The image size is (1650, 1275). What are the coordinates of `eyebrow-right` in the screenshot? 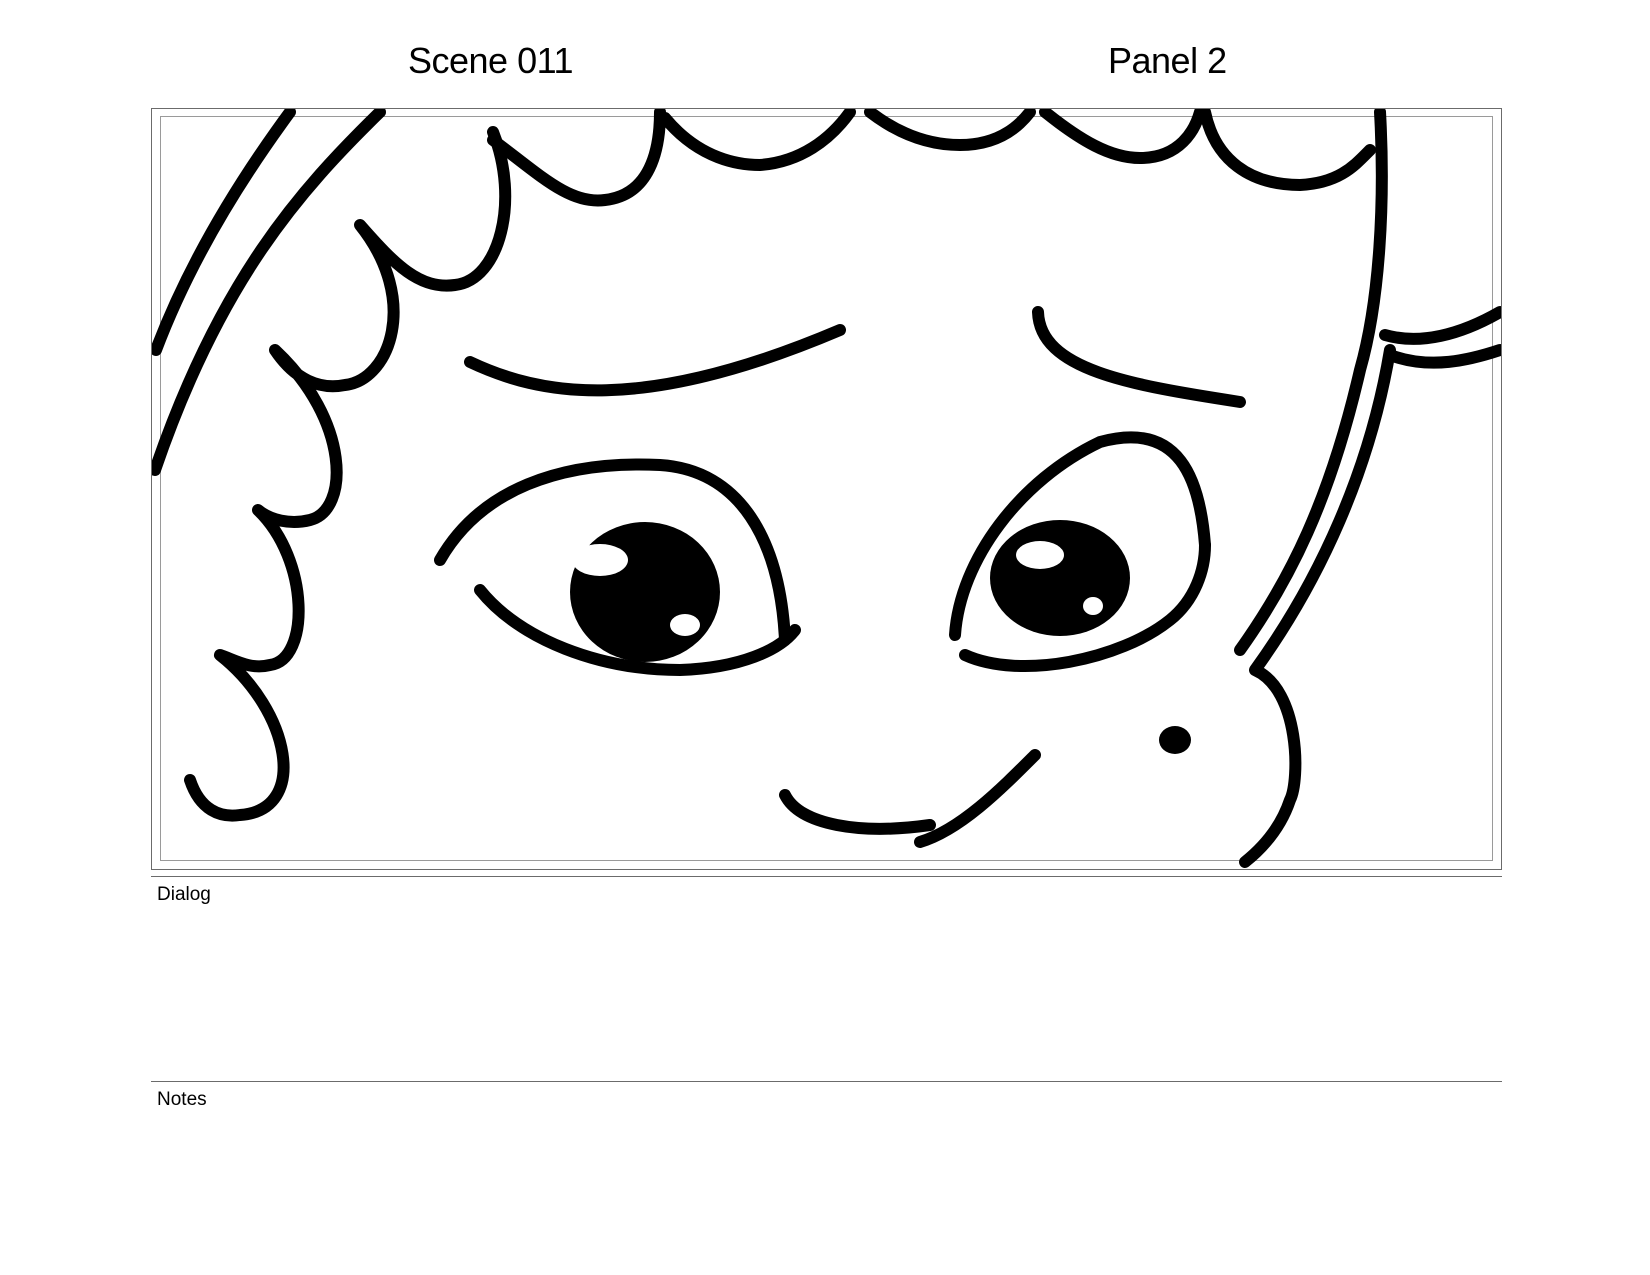 It's located at (1139, 357).